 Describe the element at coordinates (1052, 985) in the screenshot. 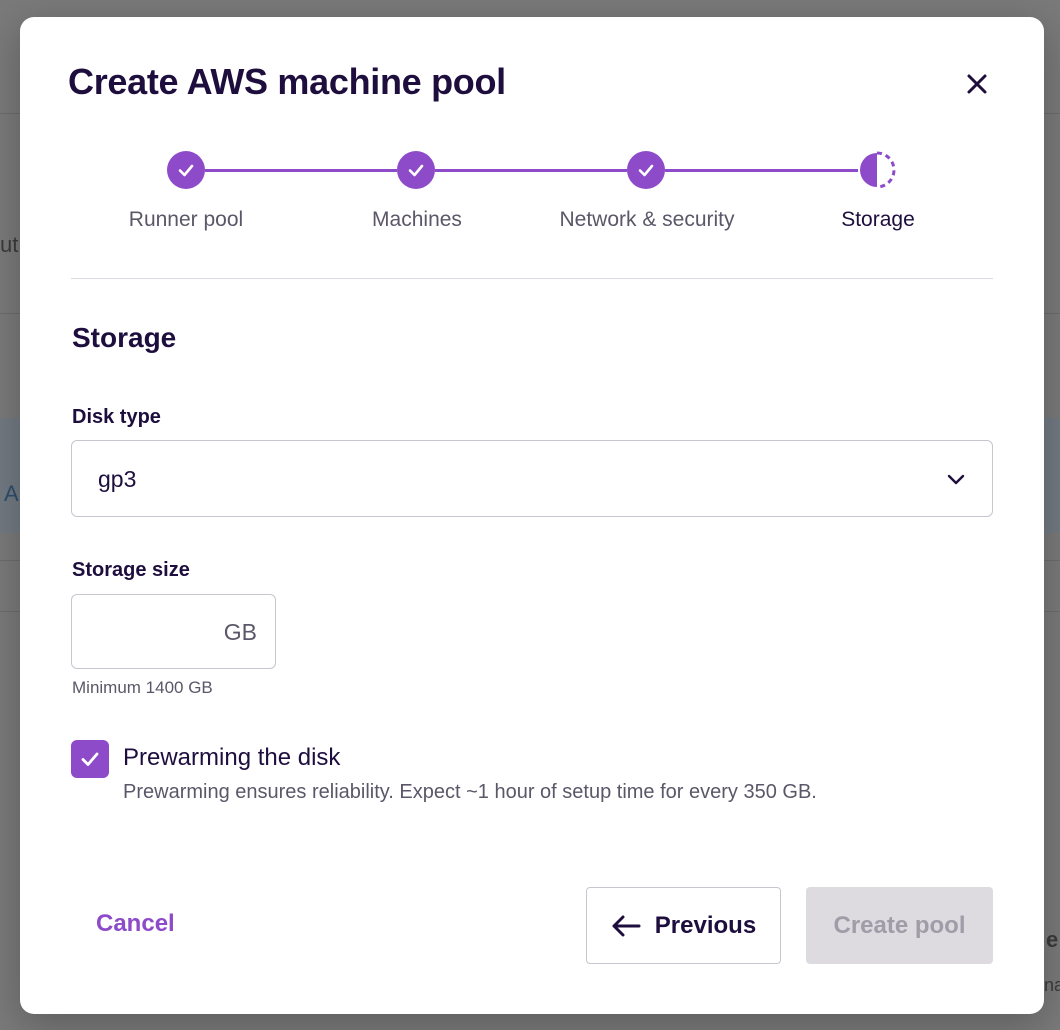

I see `background-text-fragment: na` at that location.